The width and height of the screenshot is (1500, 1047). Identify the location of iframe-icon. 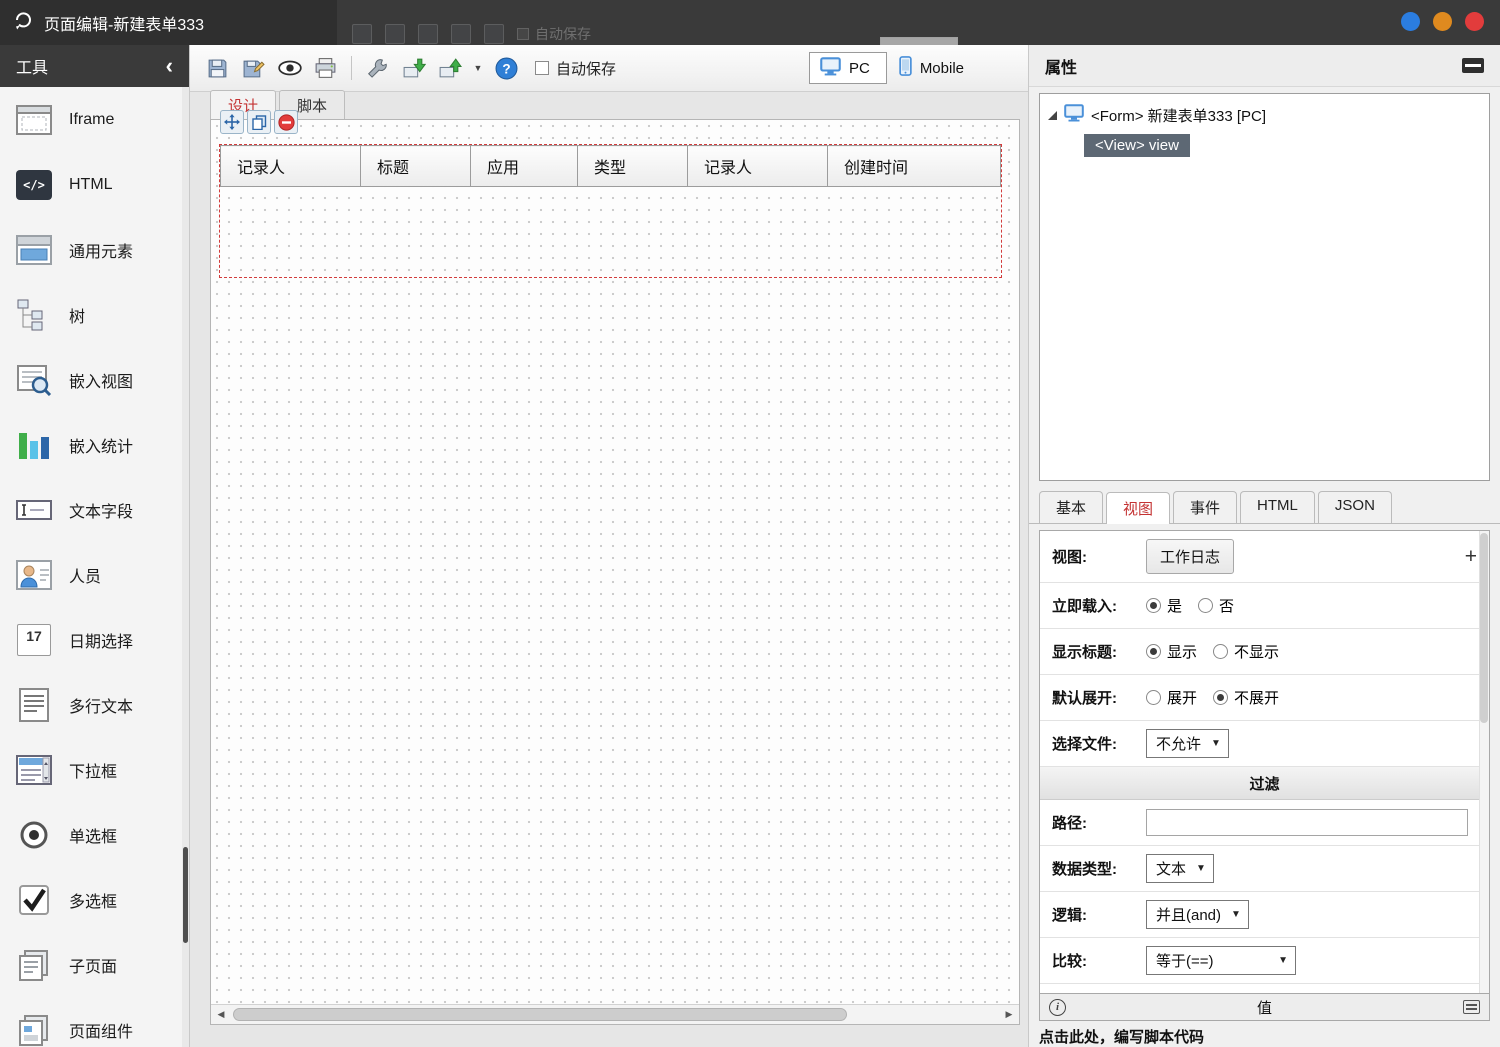
(34, 120).